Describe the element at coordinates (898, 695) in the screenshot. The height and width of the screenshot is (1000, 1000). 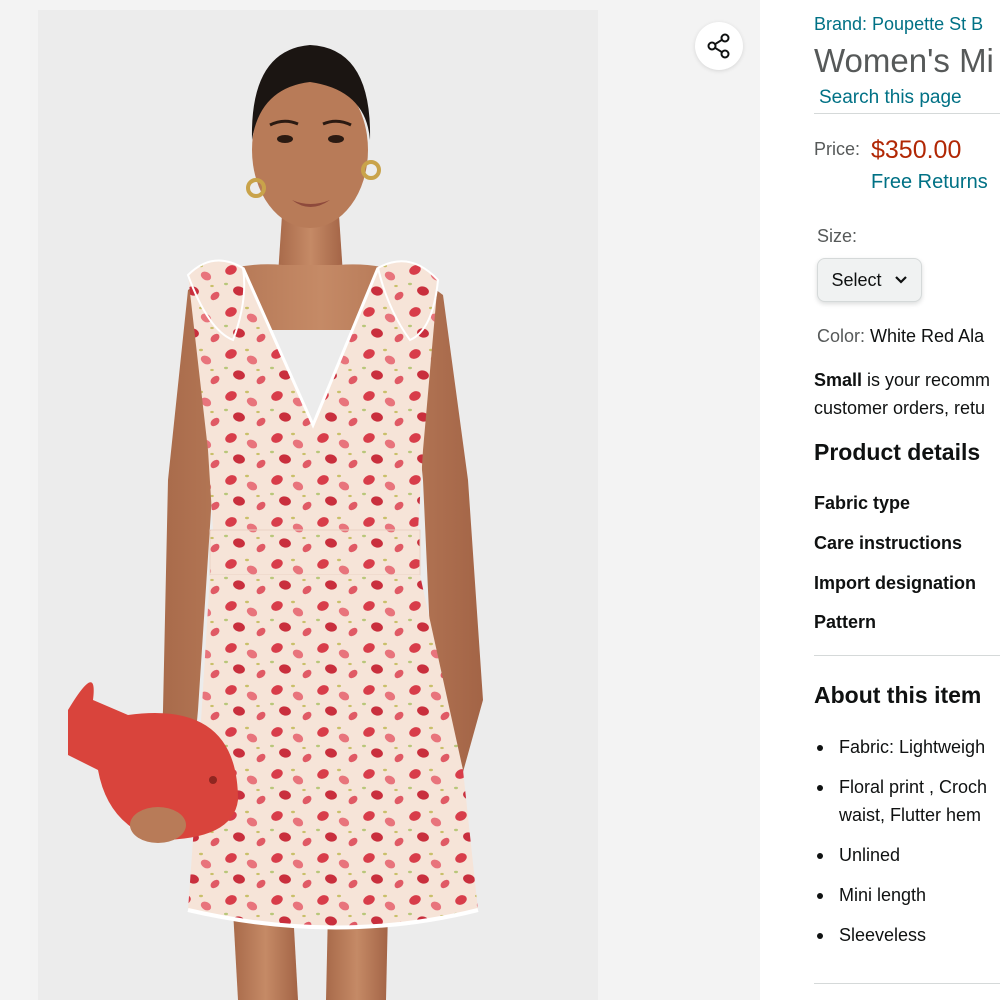
I see `about-this-item-heading: About this item` at that location.